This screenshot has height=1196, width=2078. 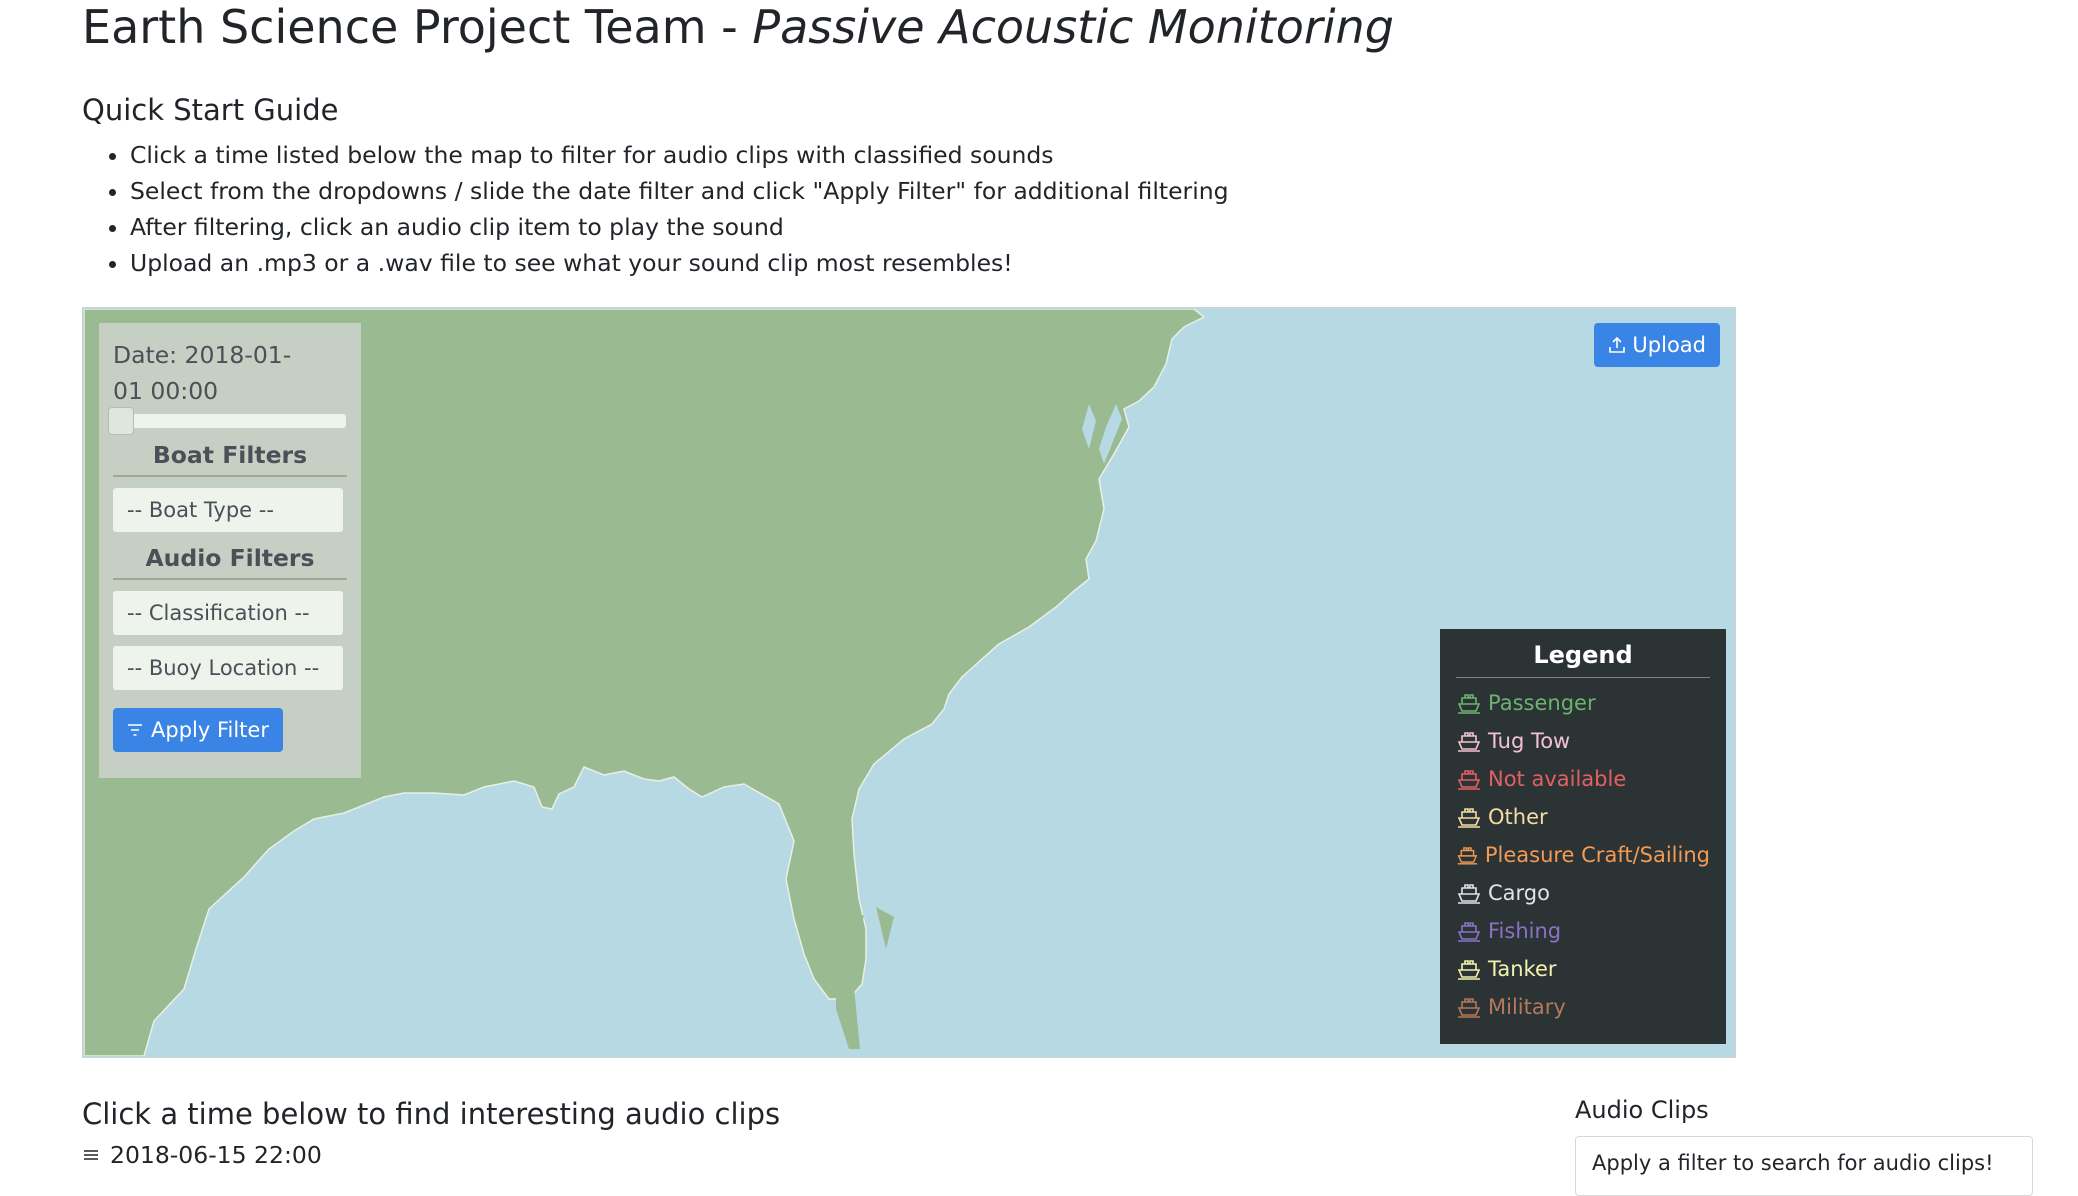 What do you see at coordinates (1525, 931) in the screenshot?
I see `legend-item-label: Fishing` at bounding box center [1525, 931].